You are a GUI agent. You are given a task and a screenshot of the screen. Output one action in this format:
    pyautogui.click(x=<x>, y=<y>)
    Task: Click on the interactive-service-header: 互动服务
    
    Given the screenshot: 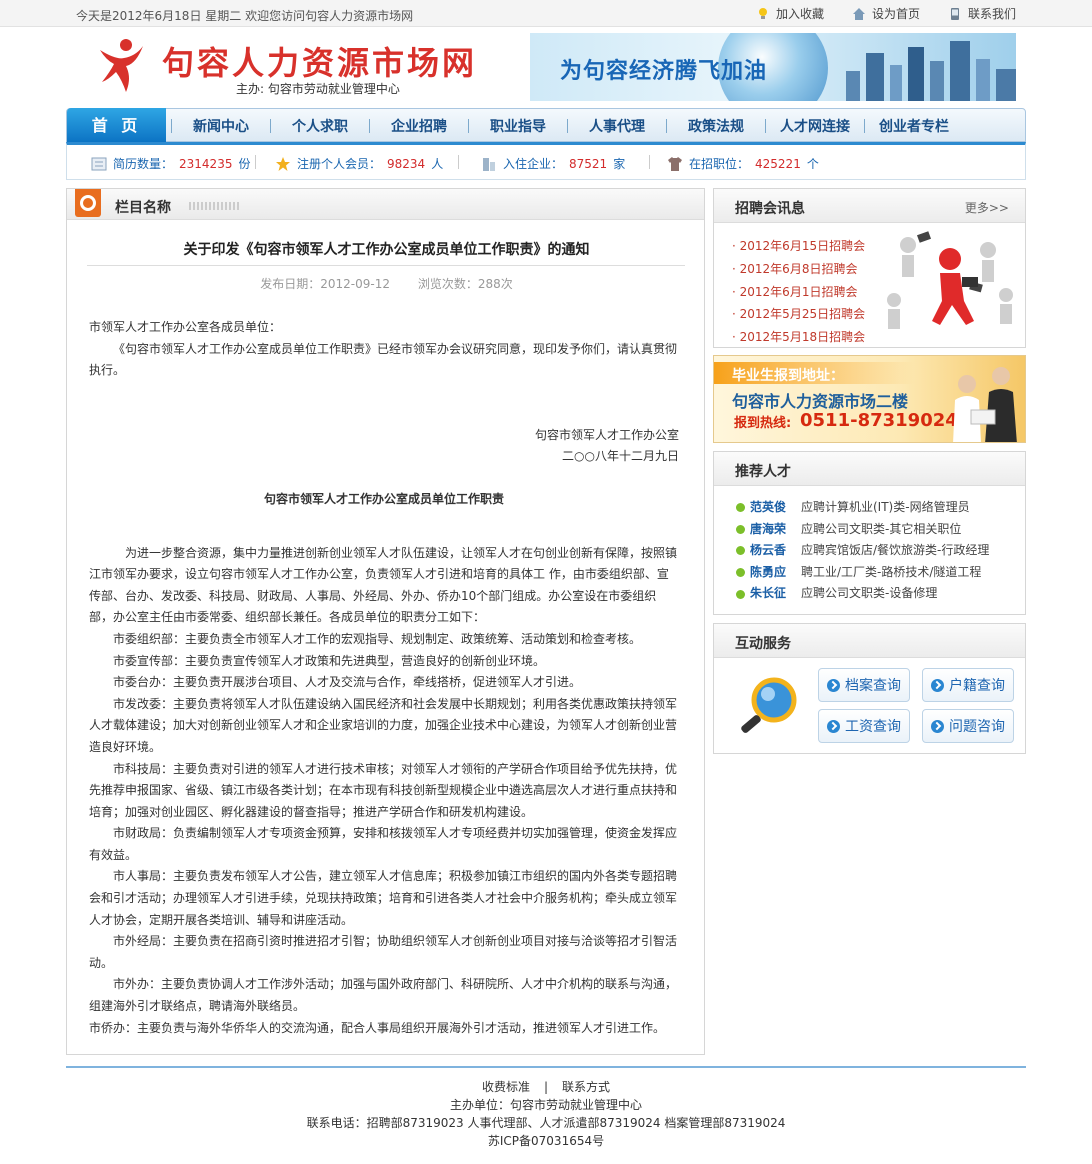 What is the action you would take?
    pyautogui.click(x=869, y=641)
    